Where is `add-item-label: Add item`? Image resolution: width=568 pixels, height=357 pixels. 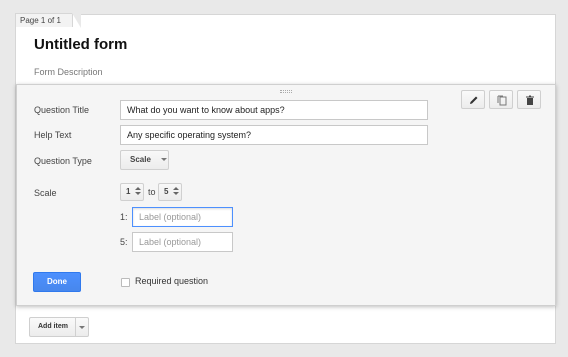 add-item-label: Add item is located at coordinates (53, 326).